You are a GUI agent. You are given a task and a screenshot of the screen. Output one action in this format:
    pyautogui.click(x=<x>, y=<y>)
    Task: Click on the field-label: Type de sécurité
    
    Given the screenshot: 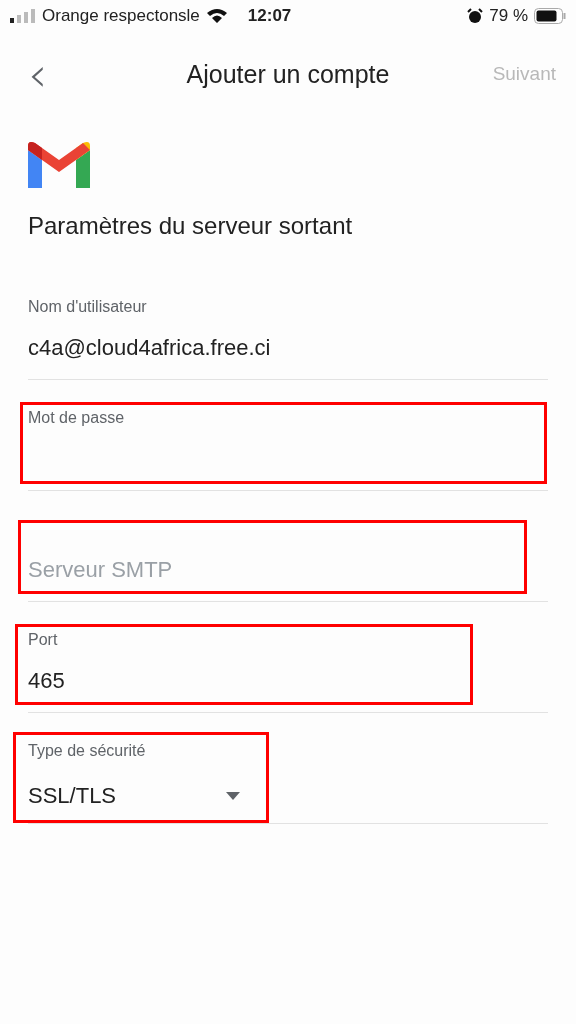 What is the action you would take?
    pyautogui.click(x=87, y=751)
    